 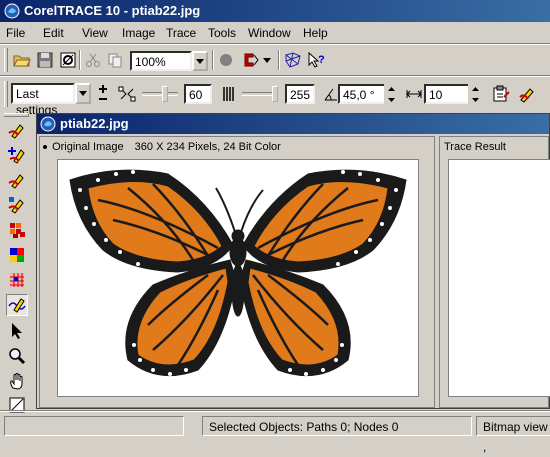 What do you see at coordinates (275, 60) in the screenshot?
I see `standard-toolbar: 100% ?` at bounding box center [275, 60].